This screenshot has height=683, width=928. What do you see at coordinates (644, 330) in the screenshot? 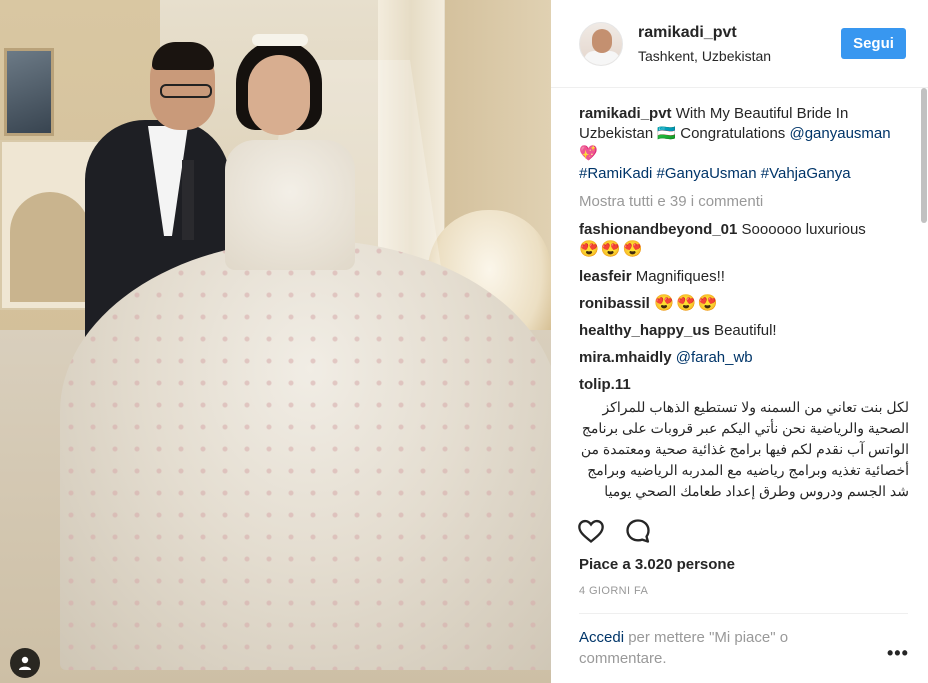
I see `comment-username: healthy_happy_us` at bounding box center [644, 330].